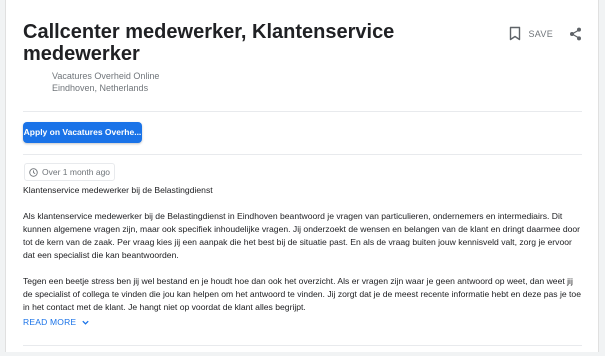  I want to click on read-more-label: READ MORE, so click(50, 322).